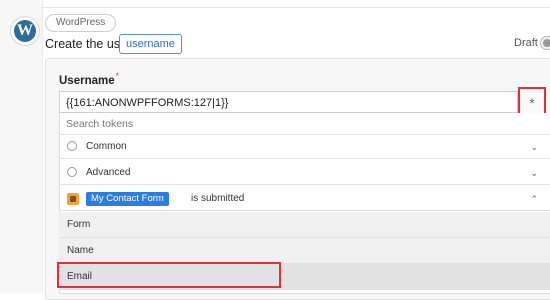 This screenshot has width=550, height=300. I want to click on app-badge: WordPress, so click(81, 23).